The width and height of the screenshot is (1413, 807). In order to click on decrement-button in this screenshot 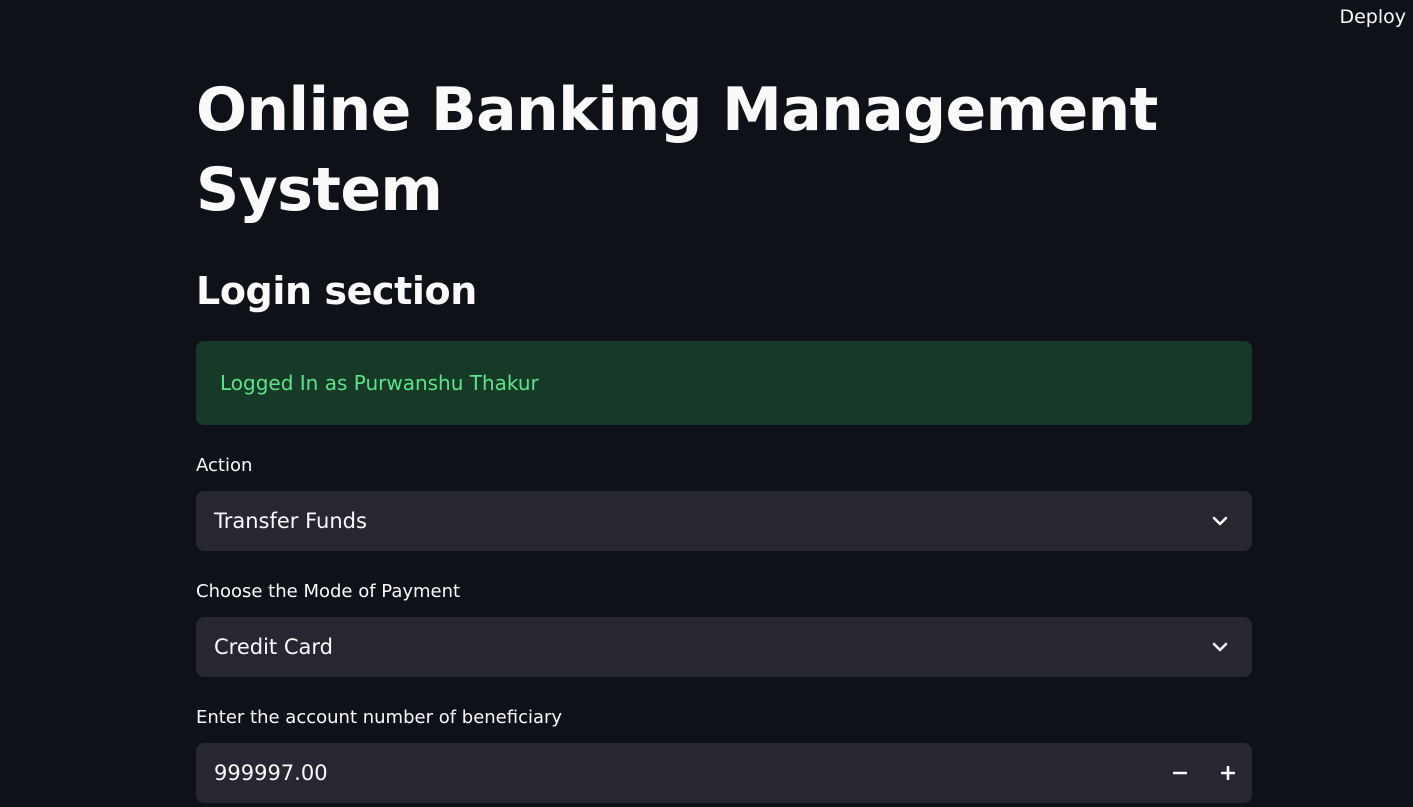, I will do `click(1180, 773)`.